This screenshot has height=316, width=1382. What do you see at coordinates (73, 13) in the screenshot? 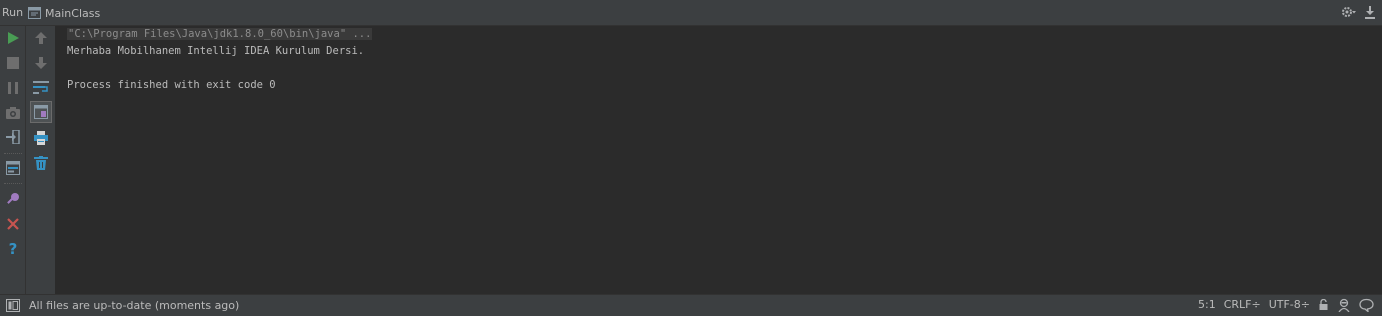
I see `tab-label: MainClass` at bounding box center [73, 13].